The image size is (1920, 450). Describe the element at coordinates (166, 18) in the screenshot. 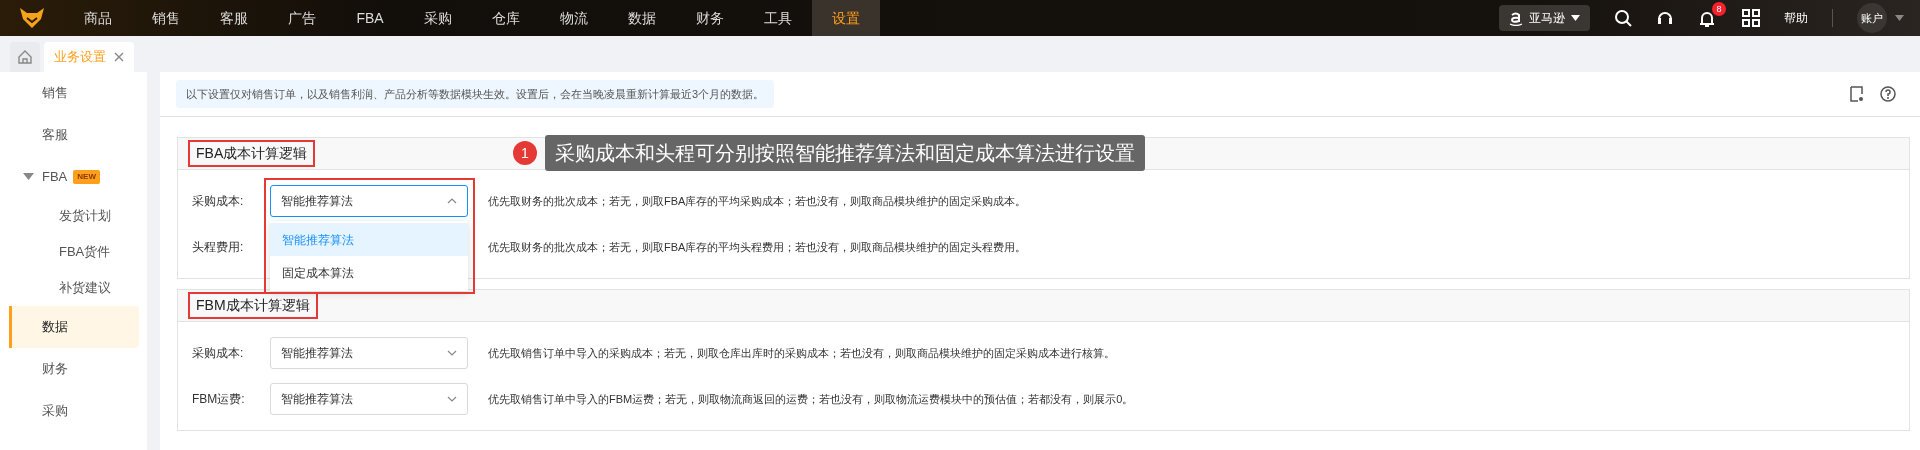

I see `nav-menu-item: 销售` at that location.